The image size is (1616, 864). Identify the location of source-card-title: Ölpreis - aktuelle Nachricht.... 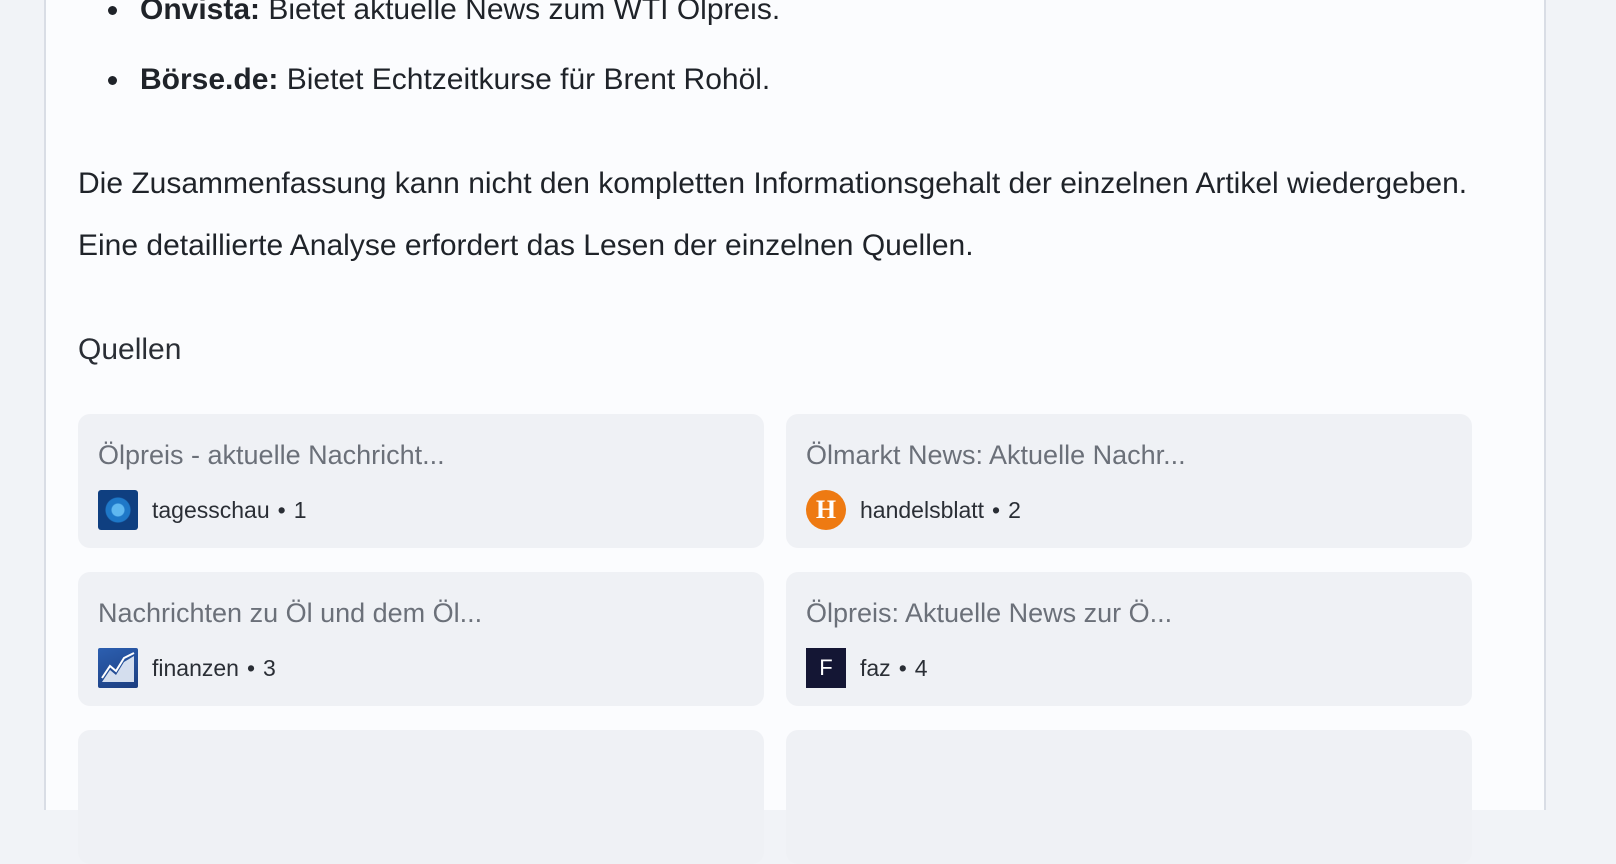
(271, 455).